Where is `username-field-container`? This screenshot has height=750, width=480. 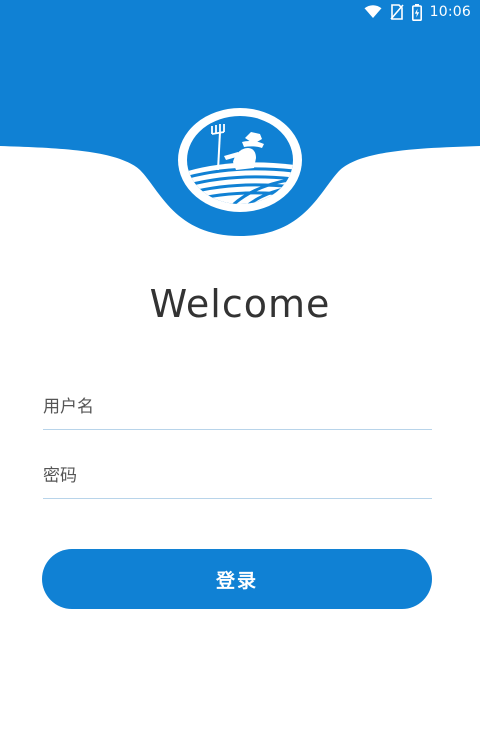 username-field-container is located at coordinates (237, 407).